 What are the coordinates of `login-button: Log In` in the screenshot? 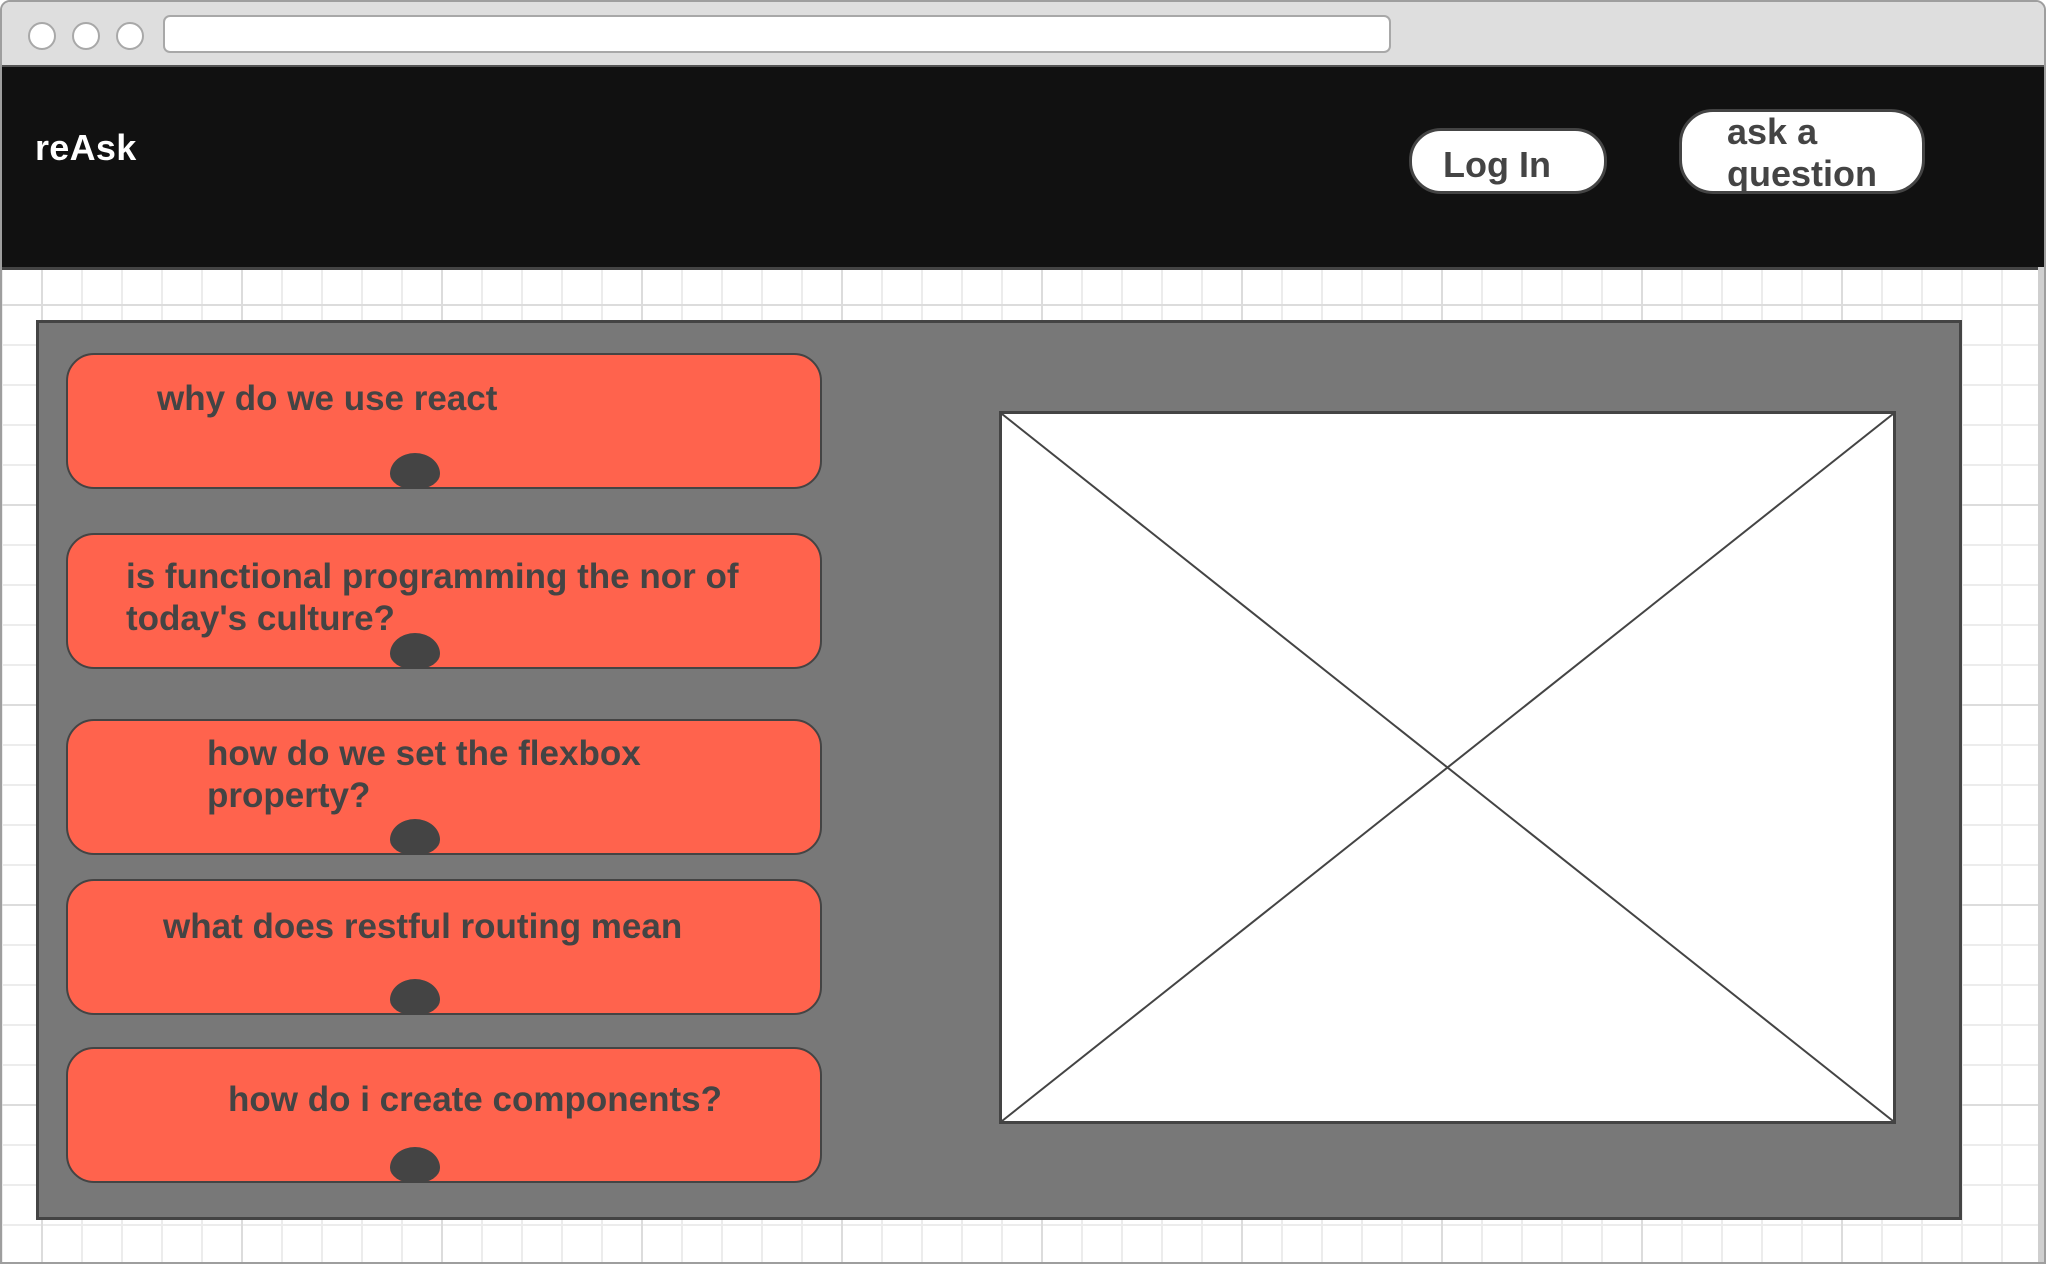 It's located at (1508, 161).